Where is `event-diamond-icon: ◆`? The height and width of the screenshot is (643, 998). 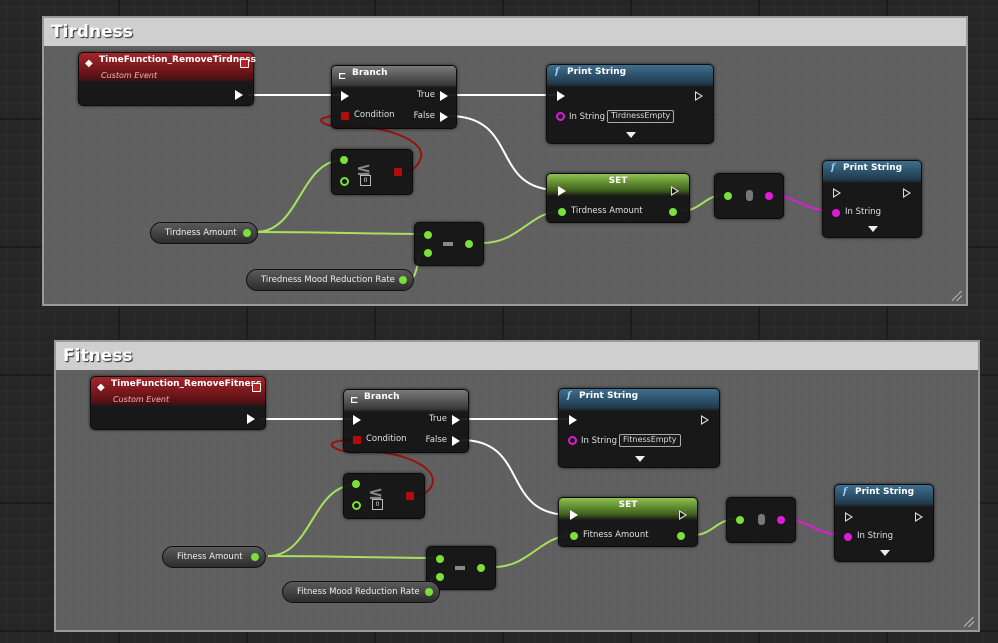
event-diamond-icon: ◆ is located at coordinates (89, 63).